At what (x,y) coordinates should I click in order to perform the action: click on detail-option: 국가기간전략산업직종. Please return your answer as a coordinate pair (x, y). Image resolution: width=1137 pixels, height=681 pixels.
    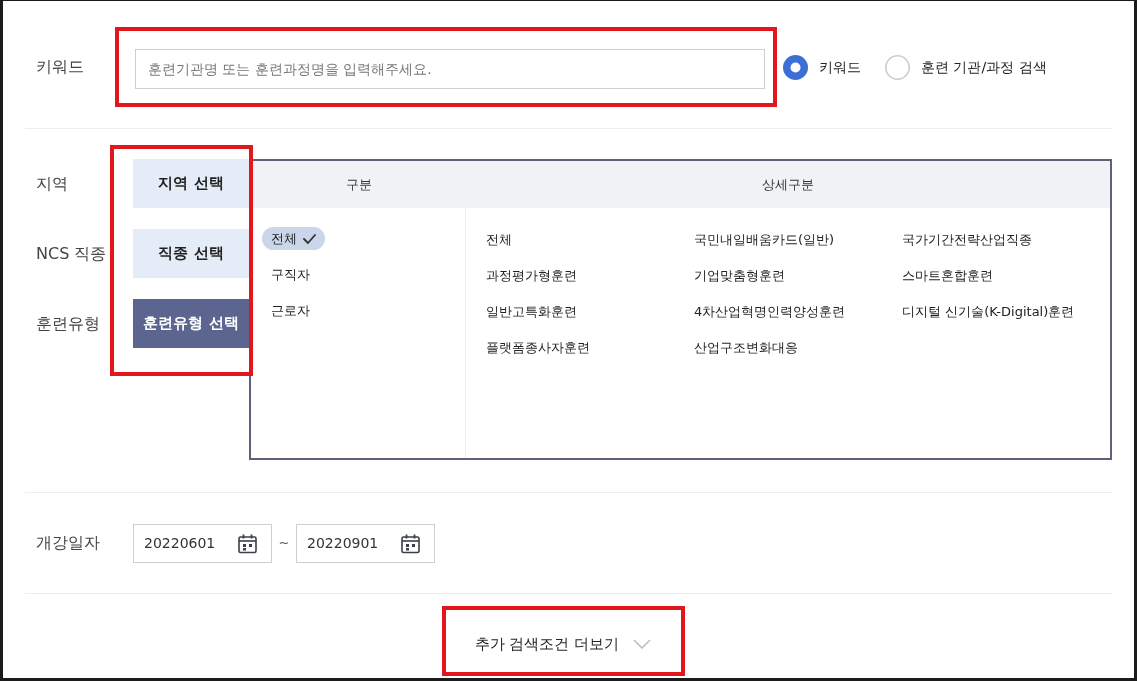
    Looking at the image, I should click on (967, 240).